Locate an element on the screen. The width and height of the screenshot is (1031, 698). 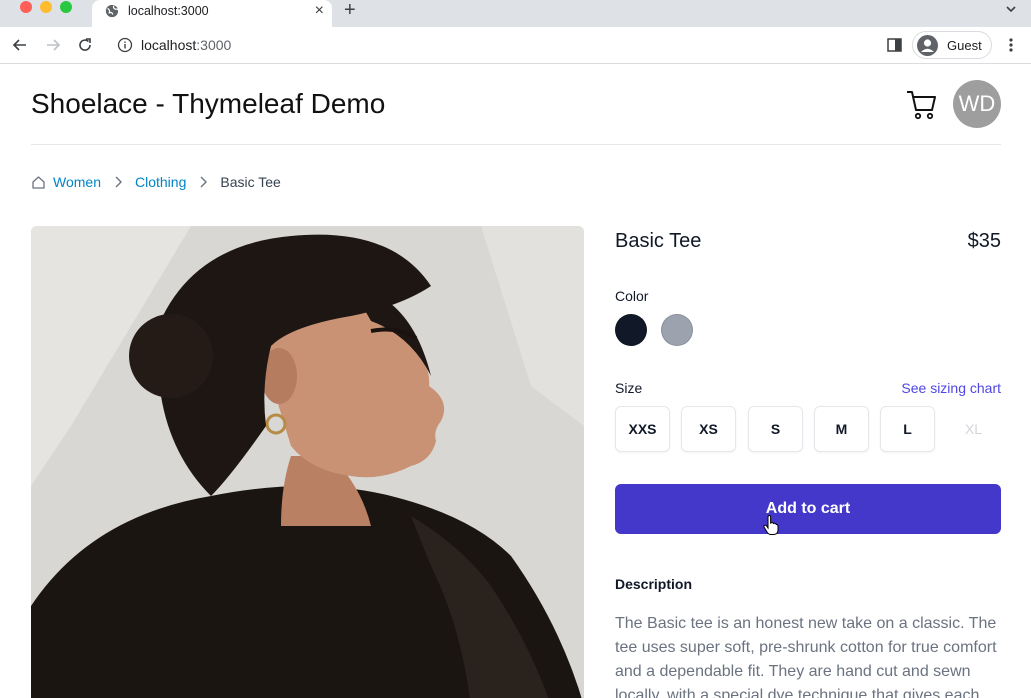
size-option-xxs: XXS is located at coordinates (642, 429).